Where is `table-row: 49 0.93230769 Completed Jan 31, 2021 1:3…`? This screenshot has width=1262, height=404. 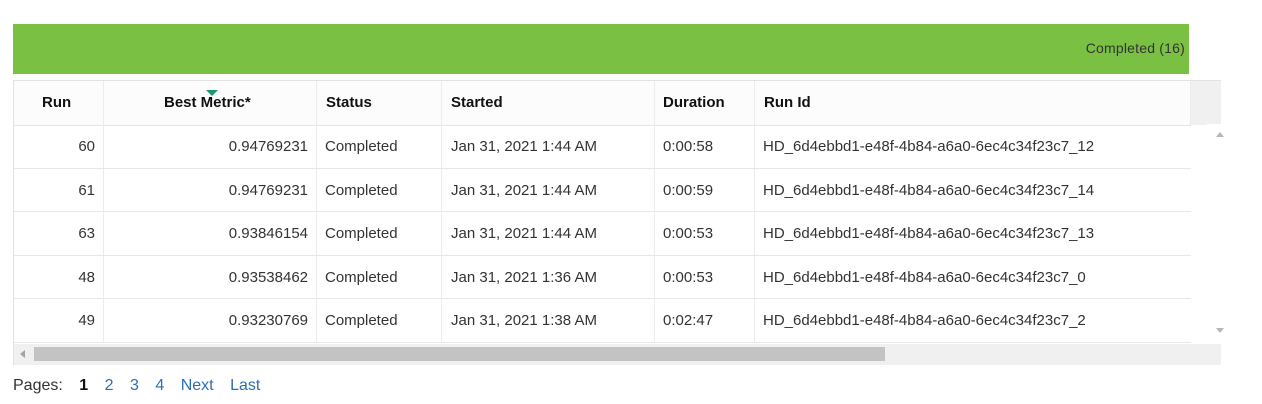 table-row: 49 0.93230769 Completed Jan 31, 2021 1:3… is located at coordinates (602, 321).